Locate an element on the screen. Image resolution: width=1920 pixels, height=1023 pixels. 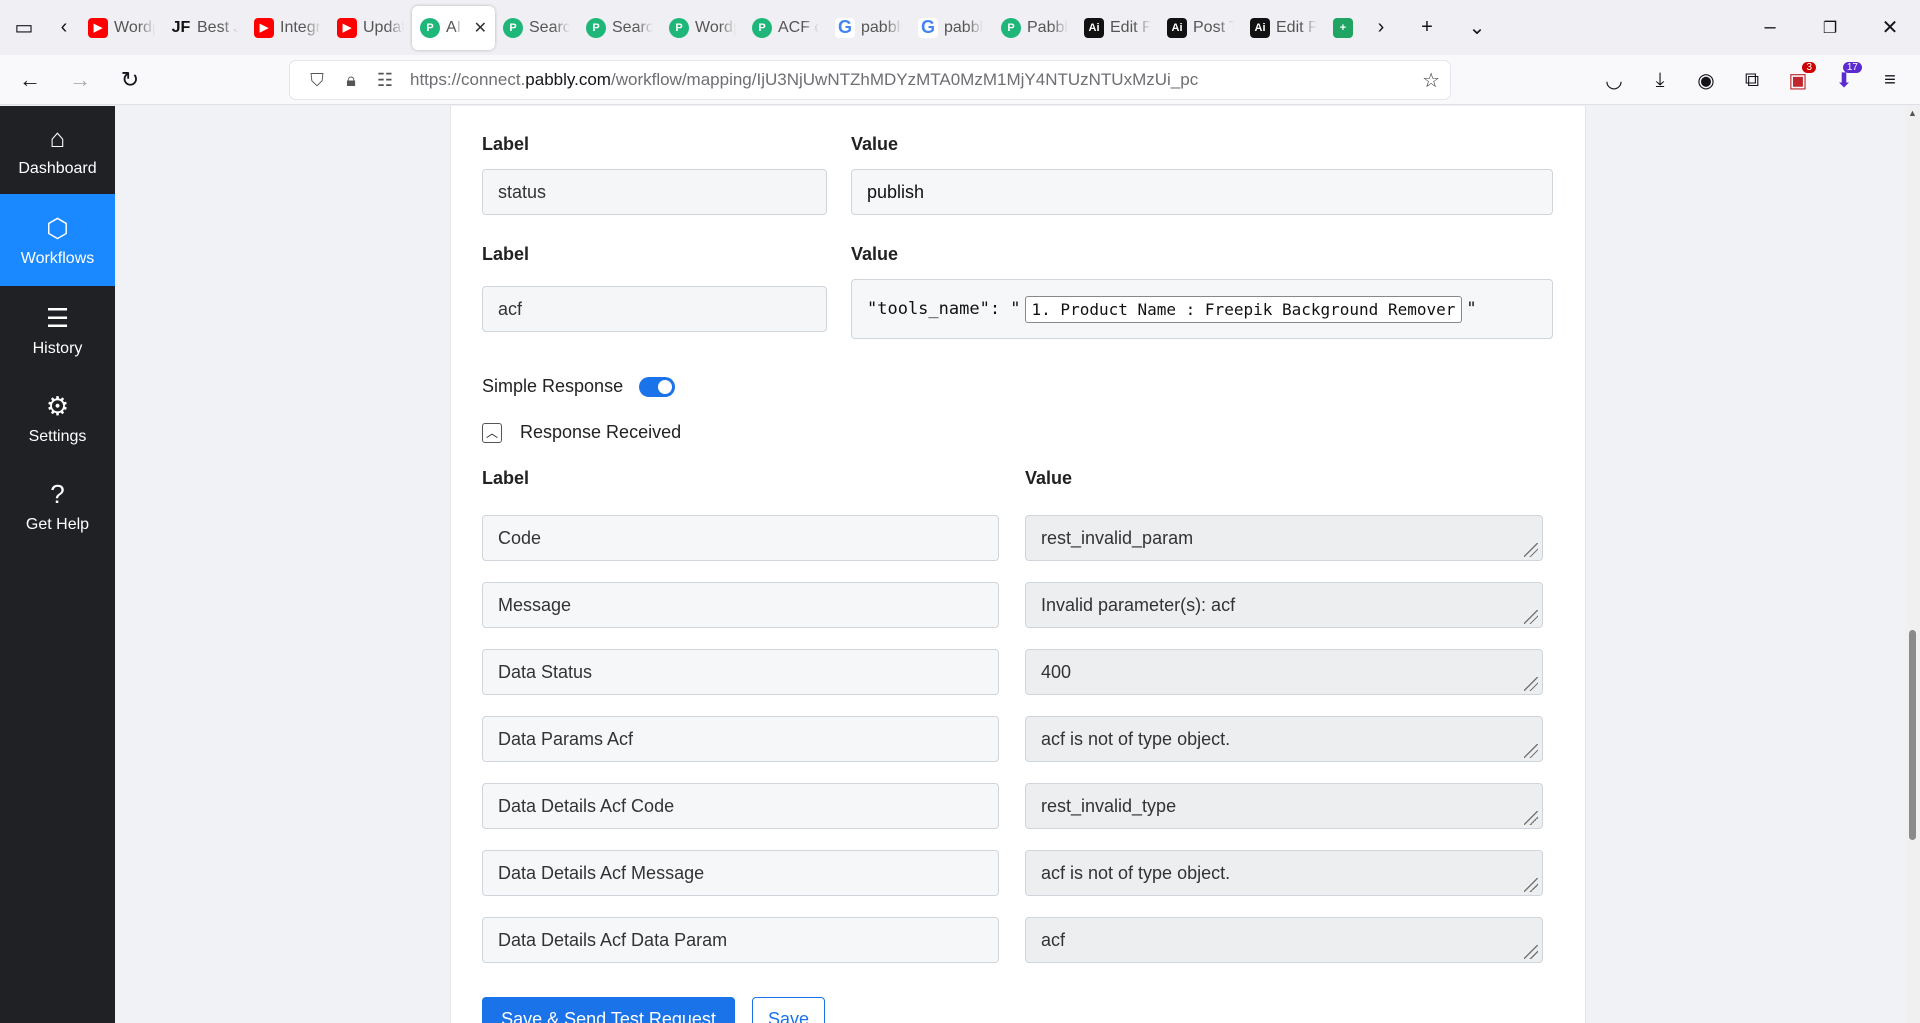
browser-tab: P Wordp is located at coordinates (702, 28).